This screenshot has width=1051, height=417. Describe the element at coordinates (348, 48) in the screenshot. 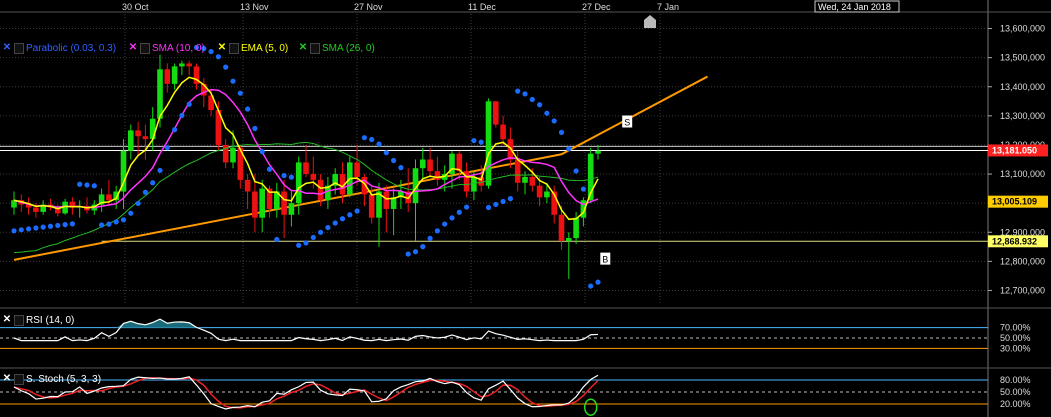

I see `legend-sma26-label: SMA (26, 0)` at that location.